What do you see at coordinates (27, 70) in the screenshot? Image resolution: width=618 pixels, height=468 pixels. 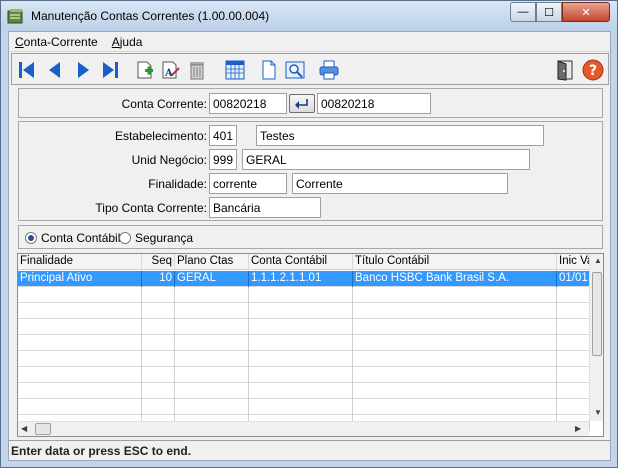 I see `first-record-button` at bounding box center [27, 70].